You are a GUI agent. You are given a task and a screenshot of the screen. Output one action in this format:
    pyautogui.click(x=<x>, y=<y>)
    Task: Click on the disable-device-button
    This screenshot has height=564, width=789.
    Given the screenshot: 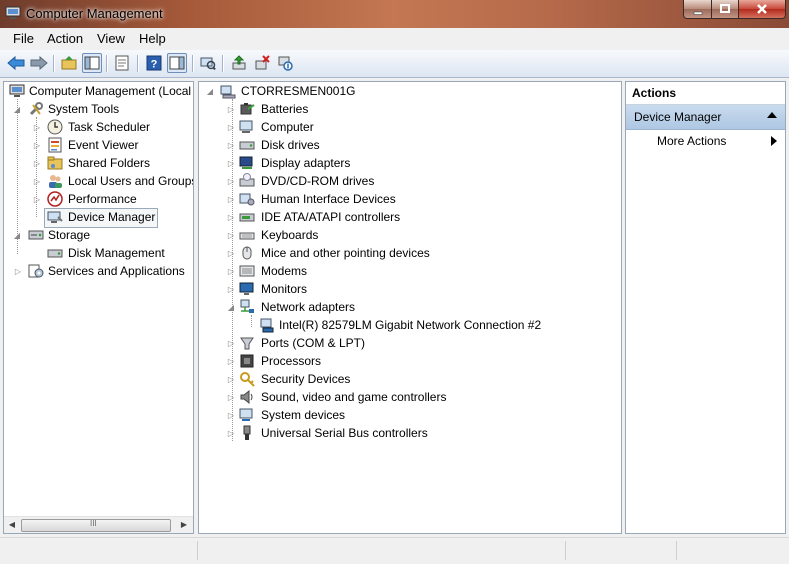 What is the action you would take?
    pyautogui.click(x=285, y=63)
    